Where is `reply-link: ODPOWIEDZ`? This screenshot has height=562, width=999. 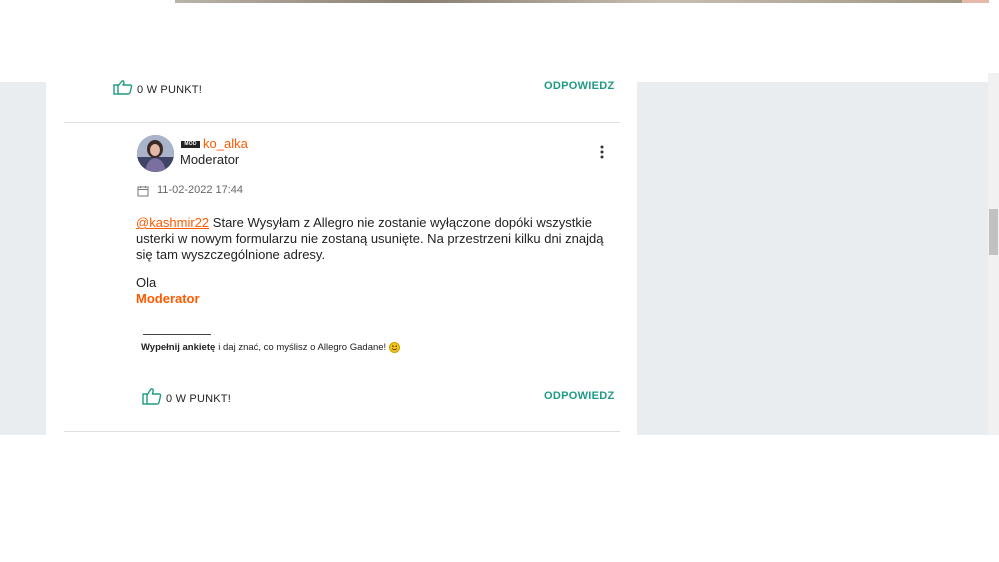
reply-link: ODPOWIEDZ is located at coordinates (579, 396).